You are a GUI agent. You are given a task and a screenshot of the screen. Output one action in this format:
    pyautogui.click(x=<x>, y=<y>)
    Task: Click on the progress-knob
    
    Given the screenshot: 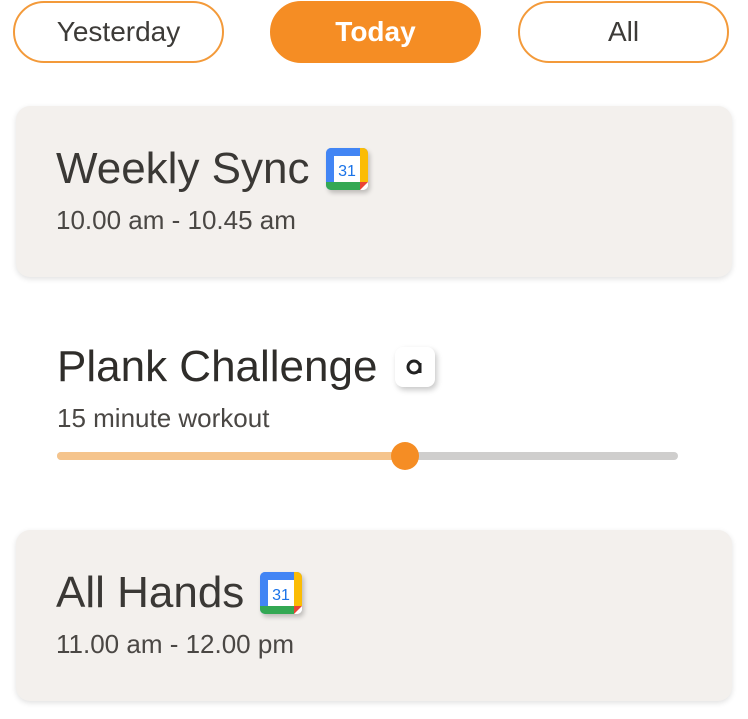 What is the action you would take?
    pyautogui.click(x=404, y=456)
    